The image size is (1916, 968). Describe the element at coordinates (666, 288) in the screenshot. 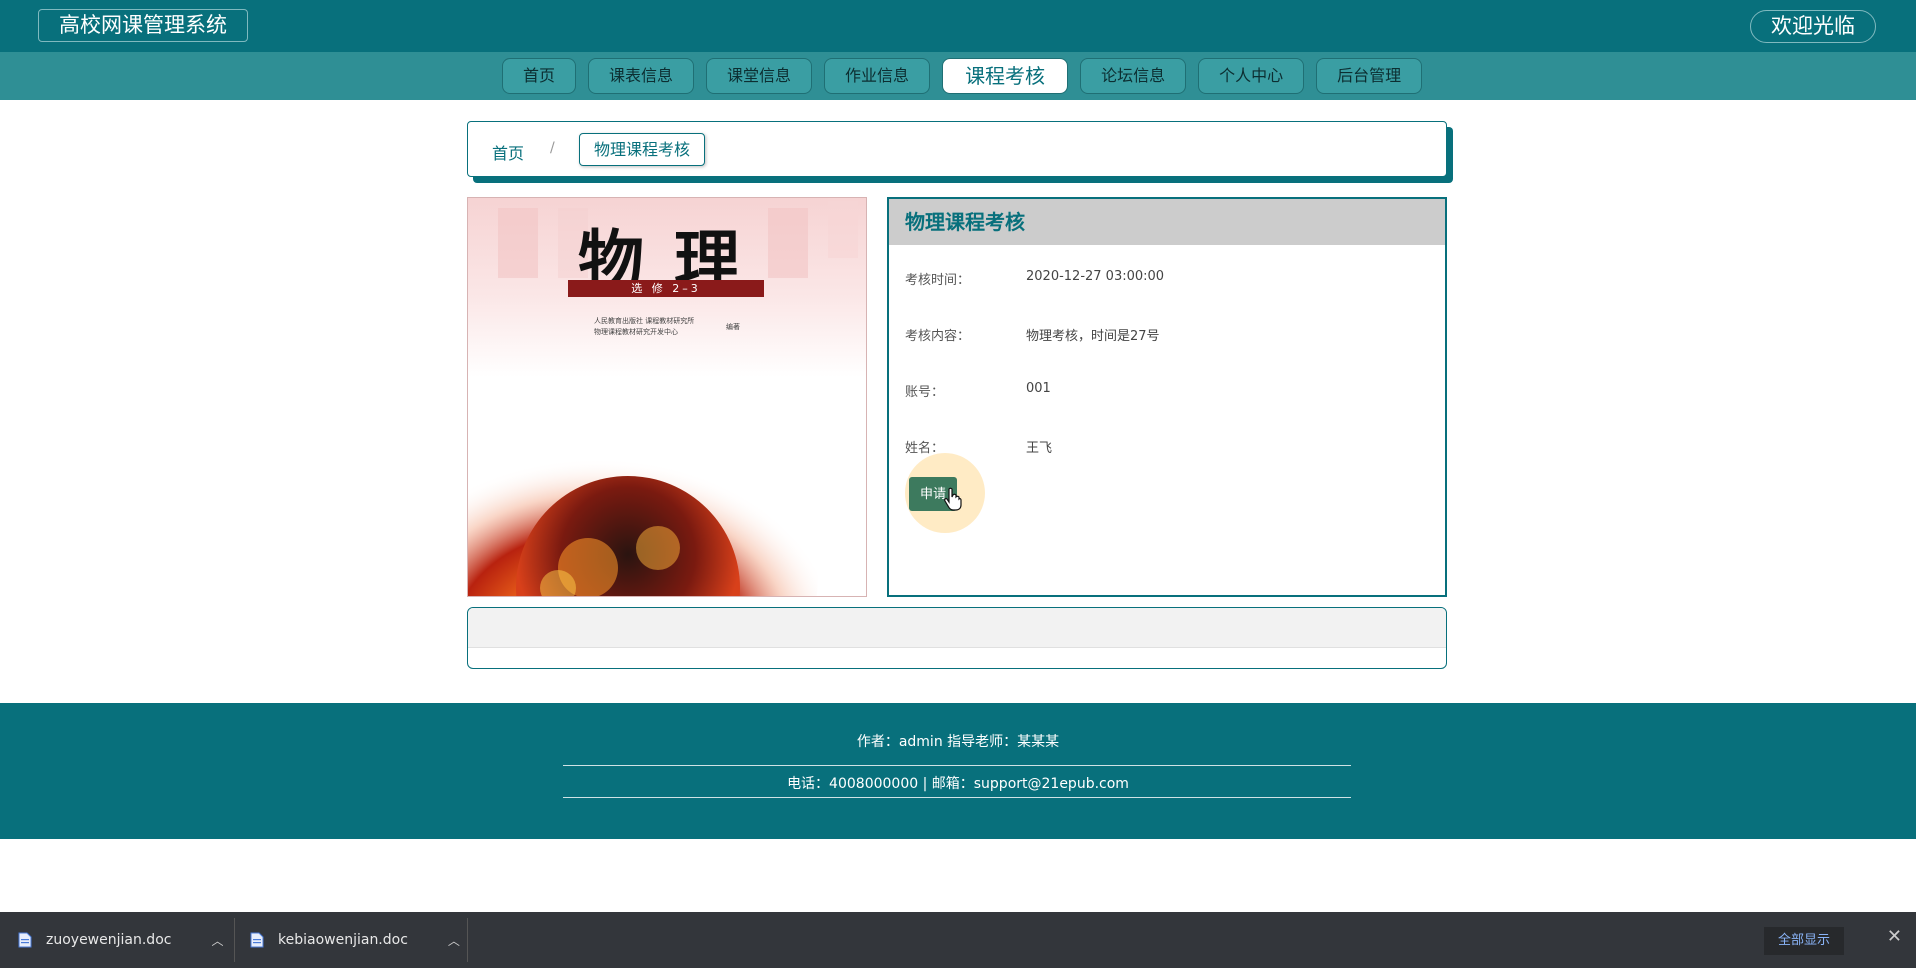

I see `cover-subtitle: 选 修 2–3` at that location.